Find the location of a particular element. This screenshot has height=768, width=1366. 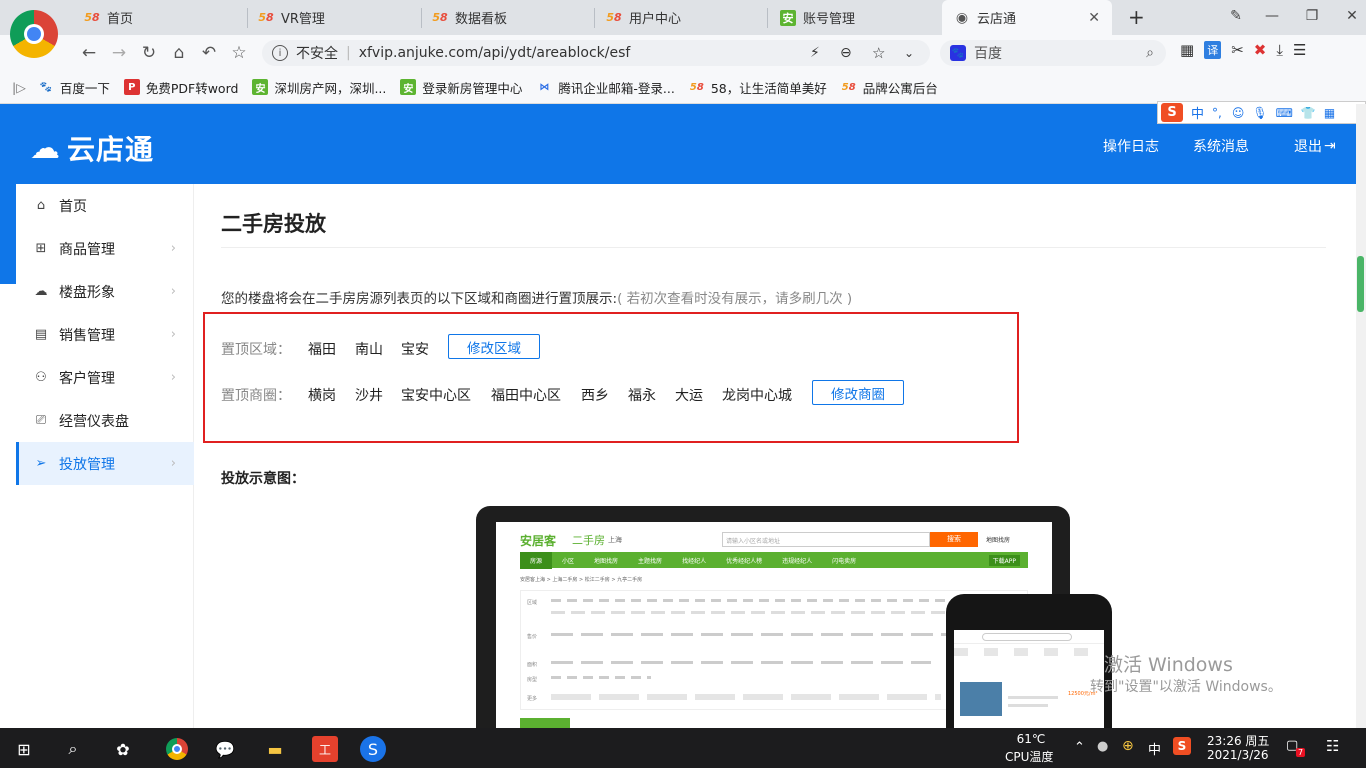

bookmark-pdf: P 免费PDF转word is located at coordinates (180, 87).